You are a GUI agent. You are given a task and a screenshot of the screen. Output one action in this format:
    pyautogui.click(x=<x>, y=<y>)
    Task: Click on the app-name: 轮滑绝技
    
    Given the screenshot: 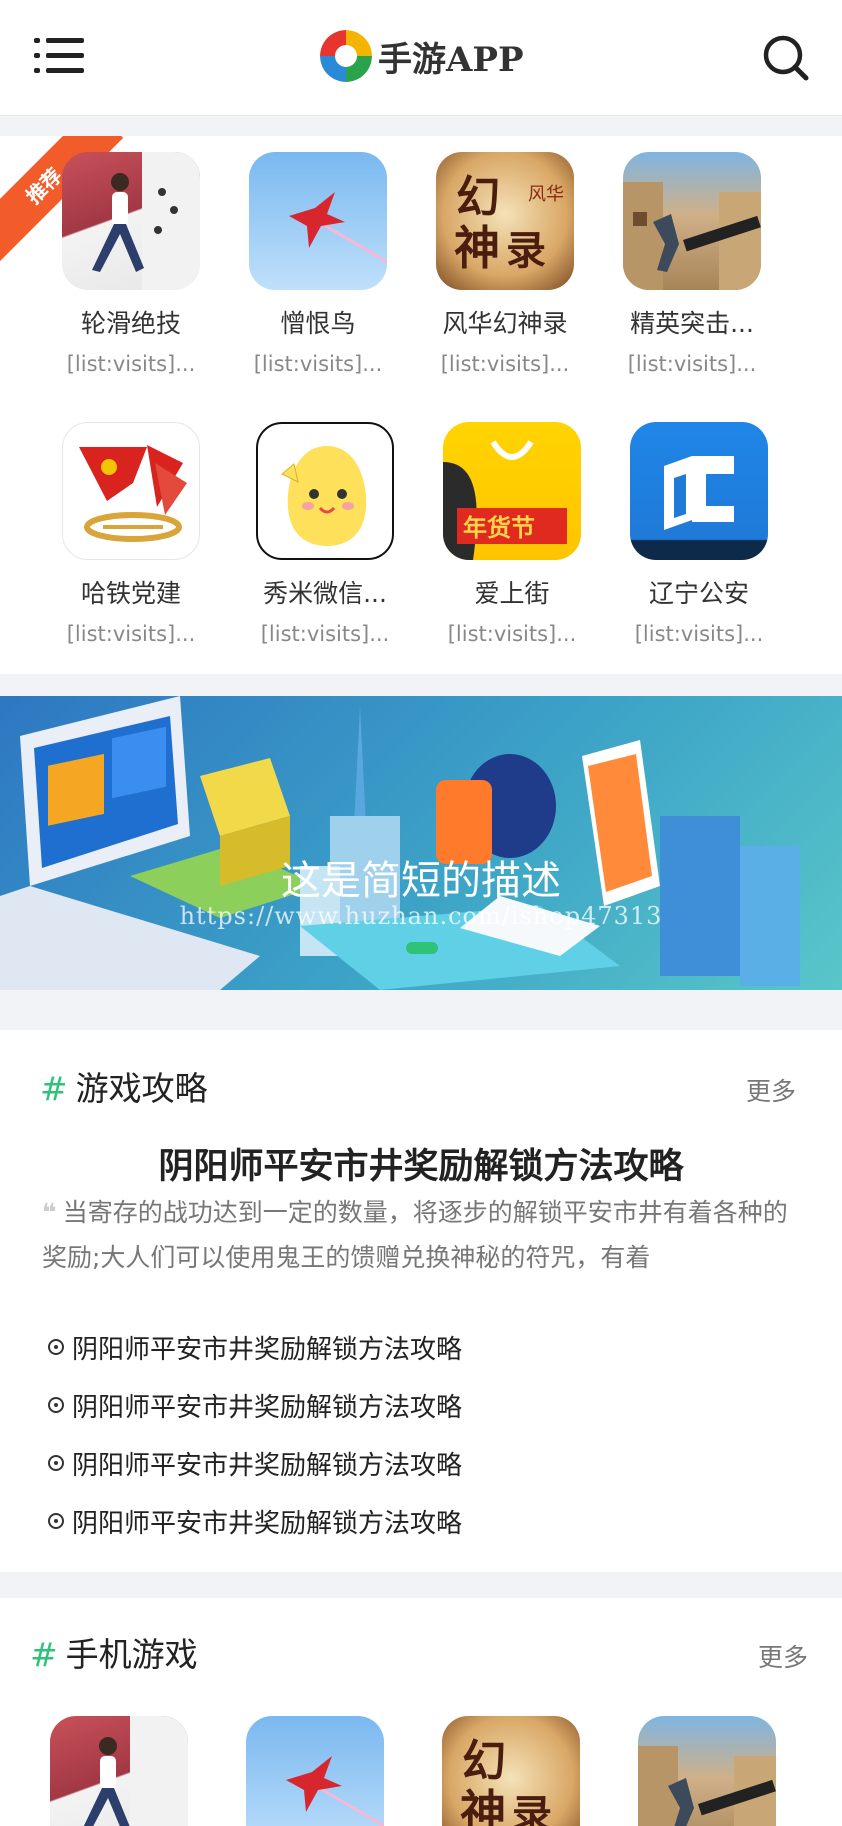 What is the action you would take?
    pyautogui.click(x=130, y=323)
    